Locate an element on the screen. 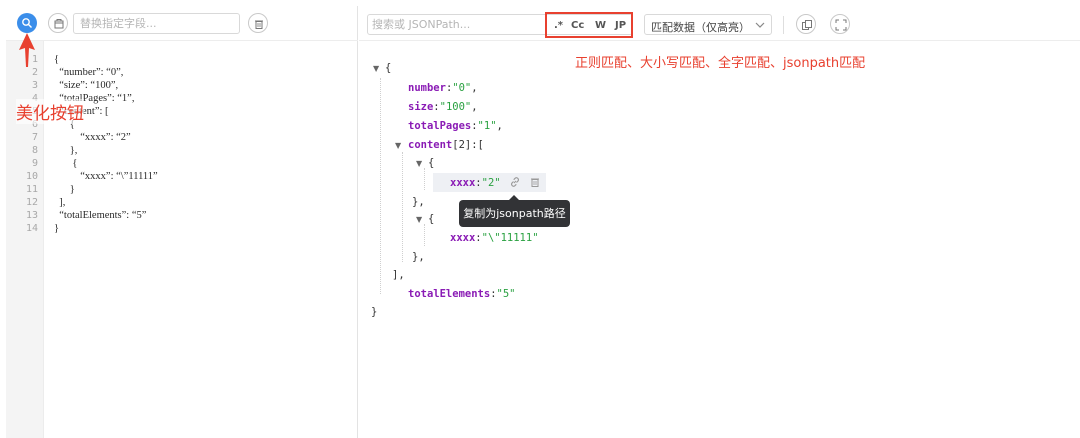 The height and width of the screenshot is (438, 1080). array-count: [2] is located at coordinates (462, 145).